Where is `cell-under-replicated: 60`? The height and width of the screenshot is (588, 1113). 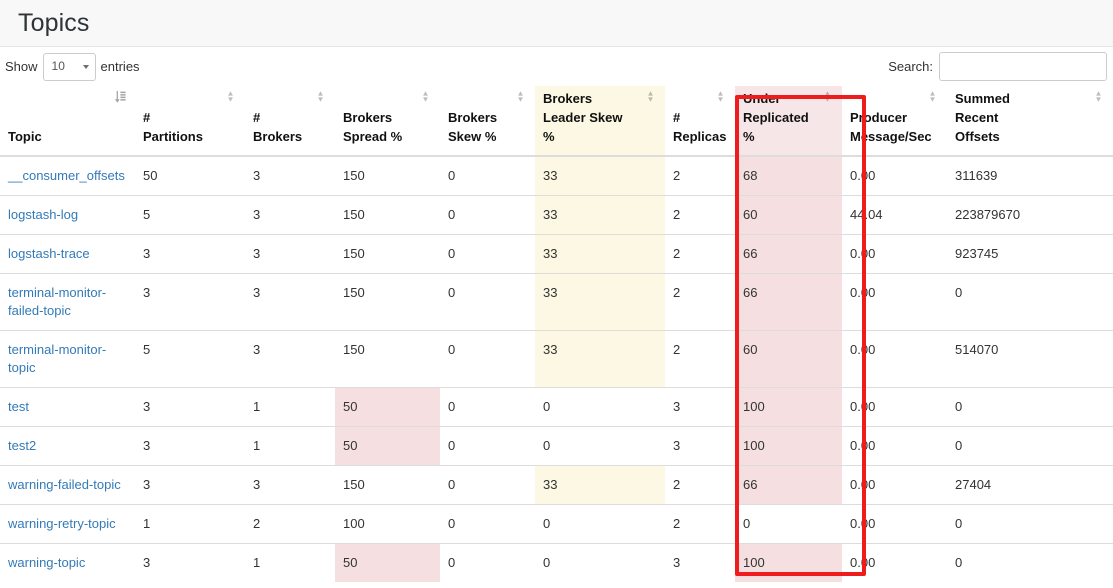
cell-under-replicated: 60 is located at coordinates (788, 359).